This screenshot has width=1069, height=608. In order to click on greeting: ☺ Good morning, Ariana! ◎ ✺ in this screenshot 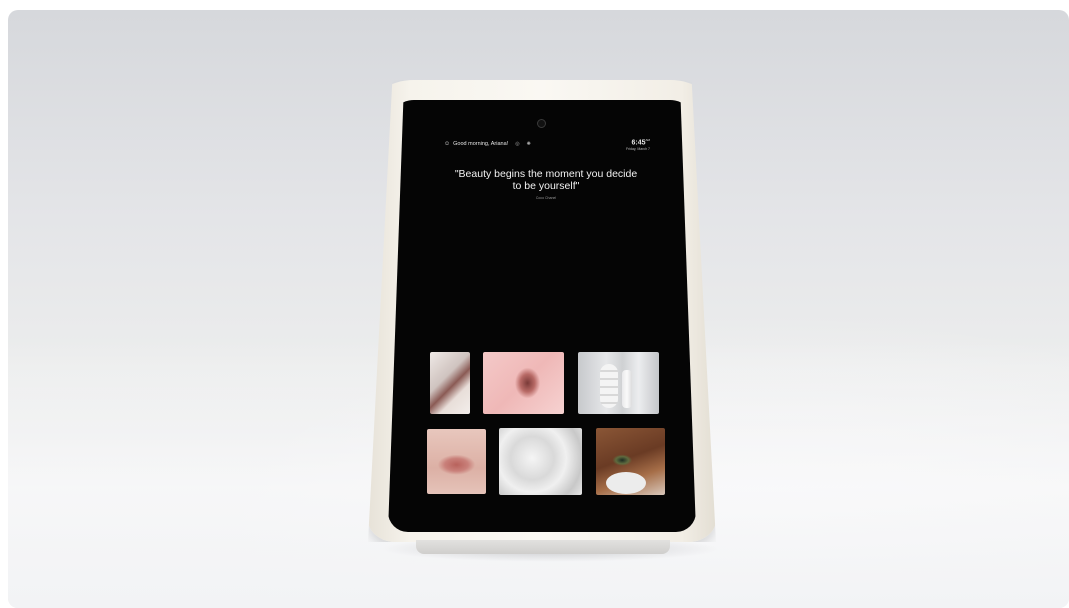, I will do `click(487, 144)`.